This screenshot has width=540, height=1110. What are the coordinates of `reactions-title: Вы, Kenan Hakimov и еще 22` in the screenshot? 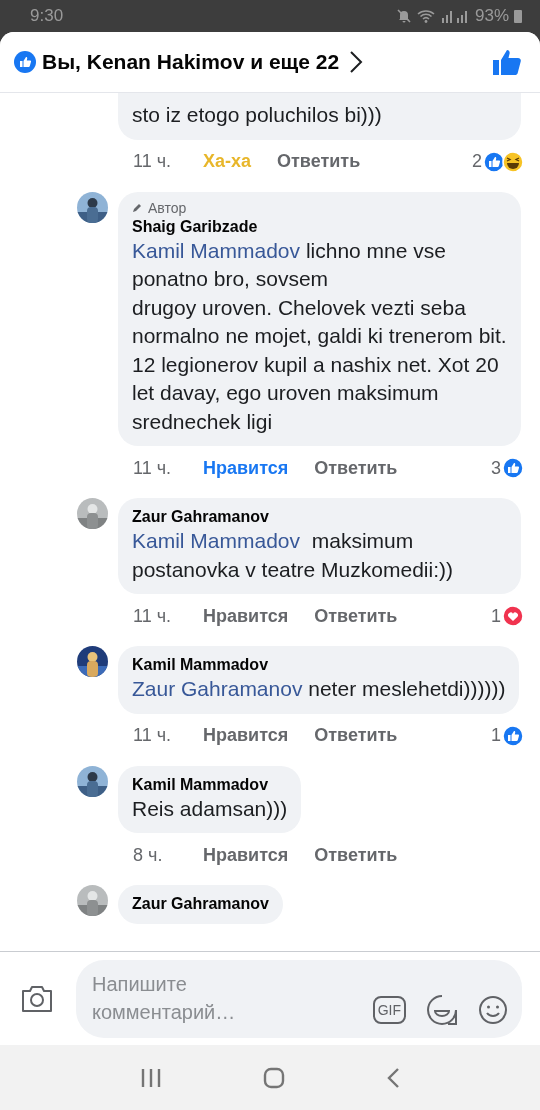 It's located at (191, 62).